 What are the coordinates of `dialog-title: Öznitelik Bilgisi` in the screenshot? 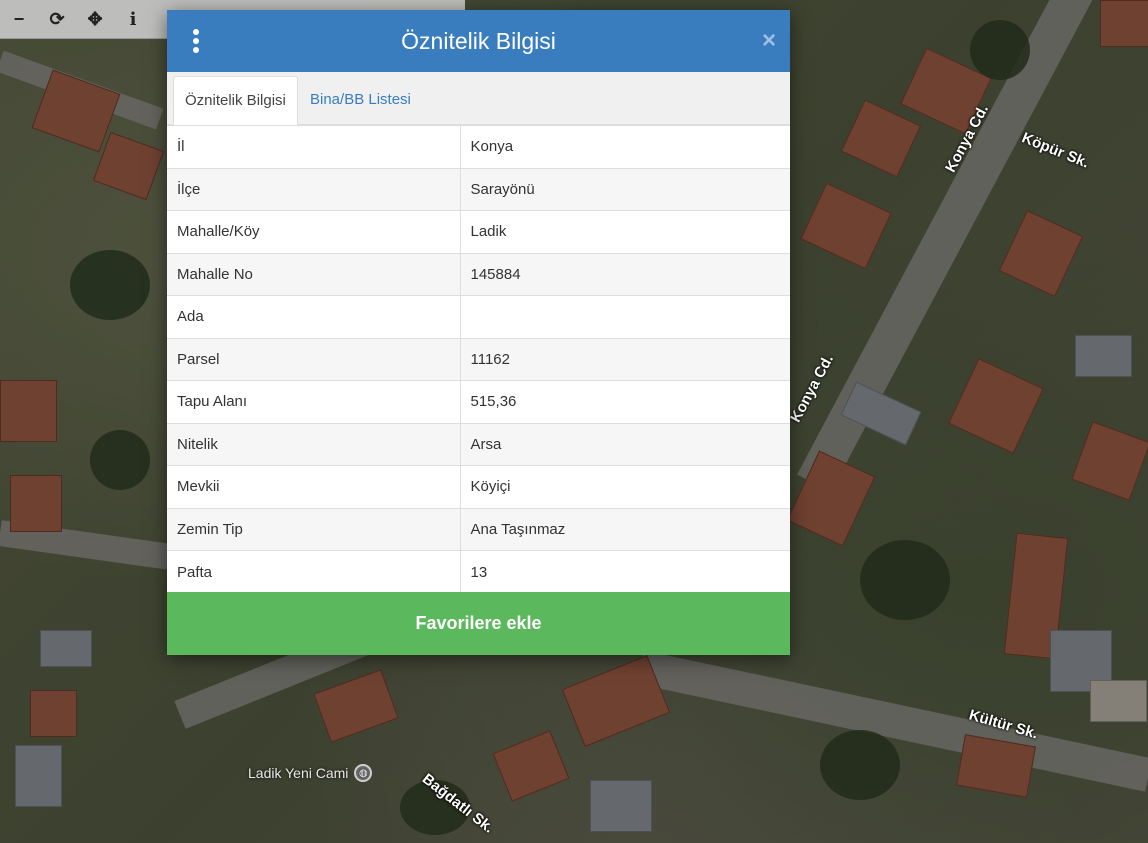 It's located at (478, 40).